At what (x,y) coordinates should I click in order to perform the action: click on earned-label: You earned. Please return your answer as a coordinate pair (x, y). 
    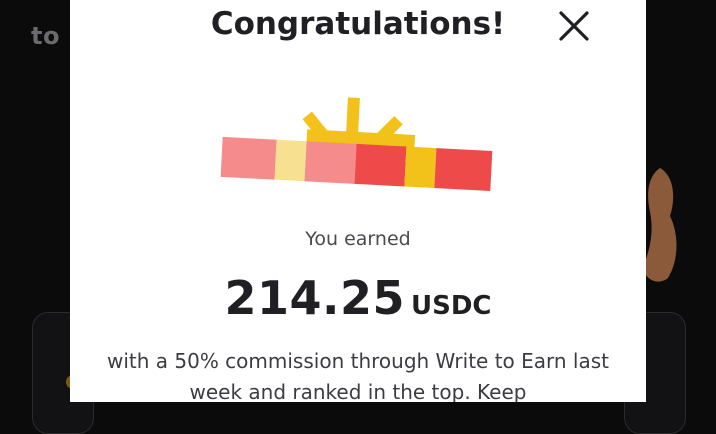
    Looking at the image, I should click on (358, 239).